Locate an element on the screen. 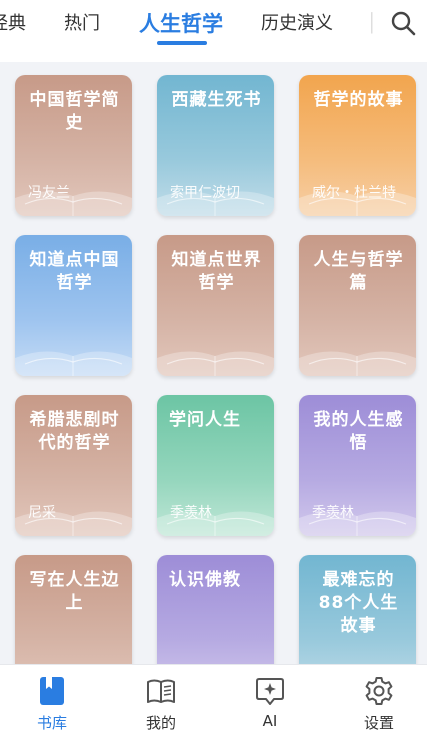 Image resolution: width=427 pixels, height=740 pixels. book-card: 西藏生死书 索甲仁波切 is located at coordinates (215, 145).